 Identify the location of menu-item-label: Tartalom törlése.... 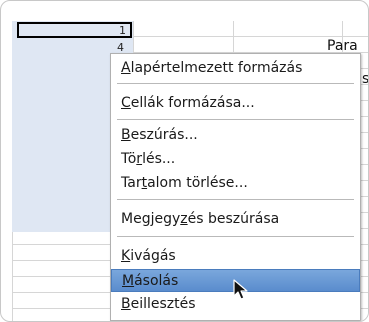
(184, 183).